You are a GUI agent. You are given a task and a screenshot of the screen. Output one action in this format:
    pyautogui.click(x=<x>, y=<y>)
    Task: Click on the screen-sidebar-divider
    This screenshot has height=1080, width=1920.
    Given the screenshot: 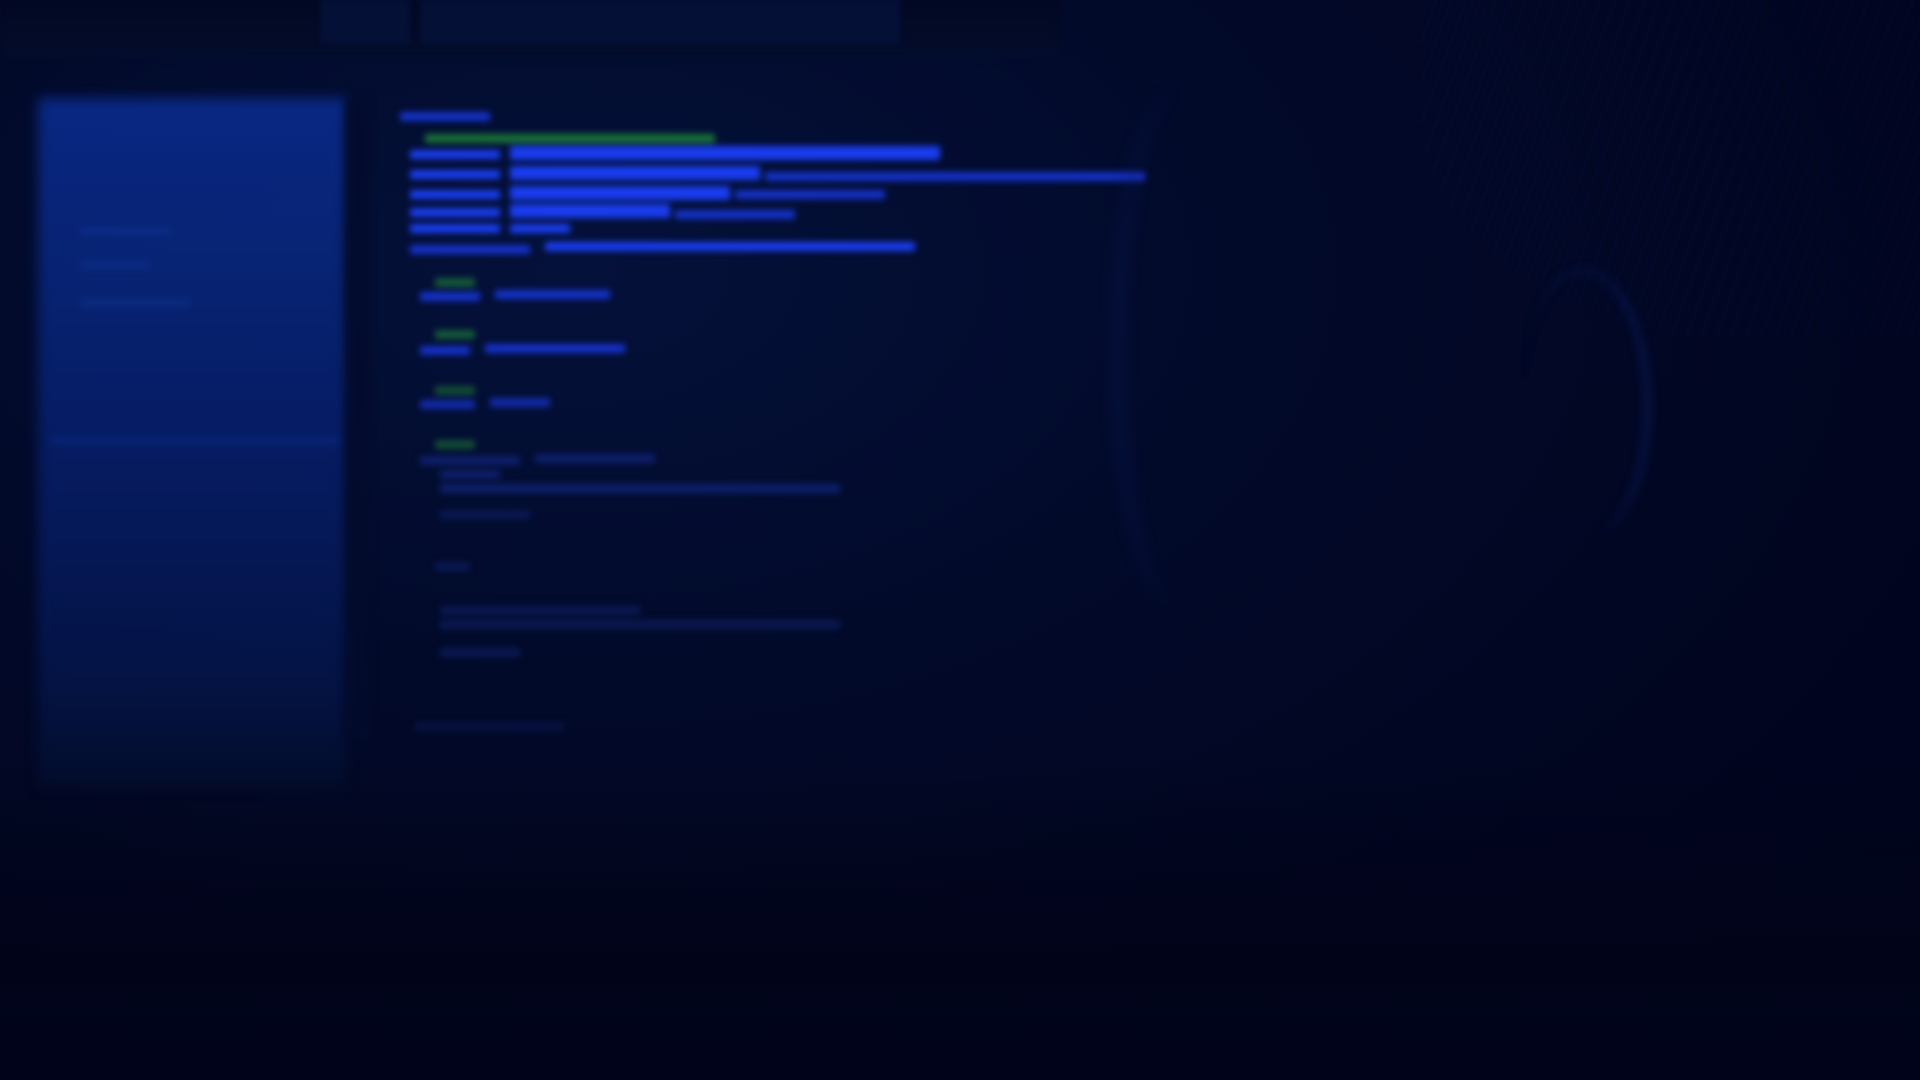 What is the action you would take?
    pyautogui.click(x=195, y=441)
    